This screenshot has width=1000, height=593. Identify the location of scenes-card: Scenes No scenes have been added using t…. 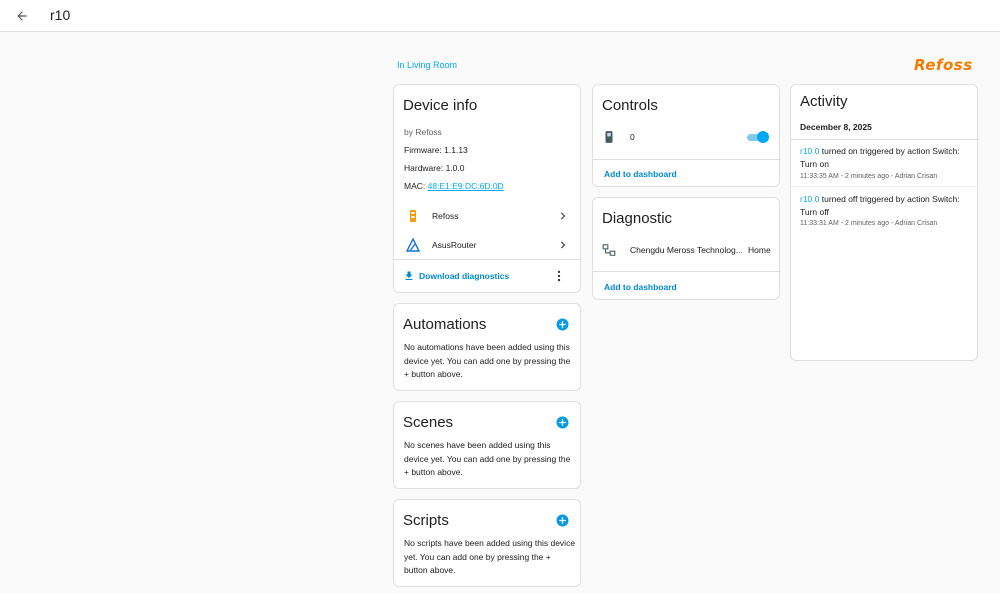
(487, 445).